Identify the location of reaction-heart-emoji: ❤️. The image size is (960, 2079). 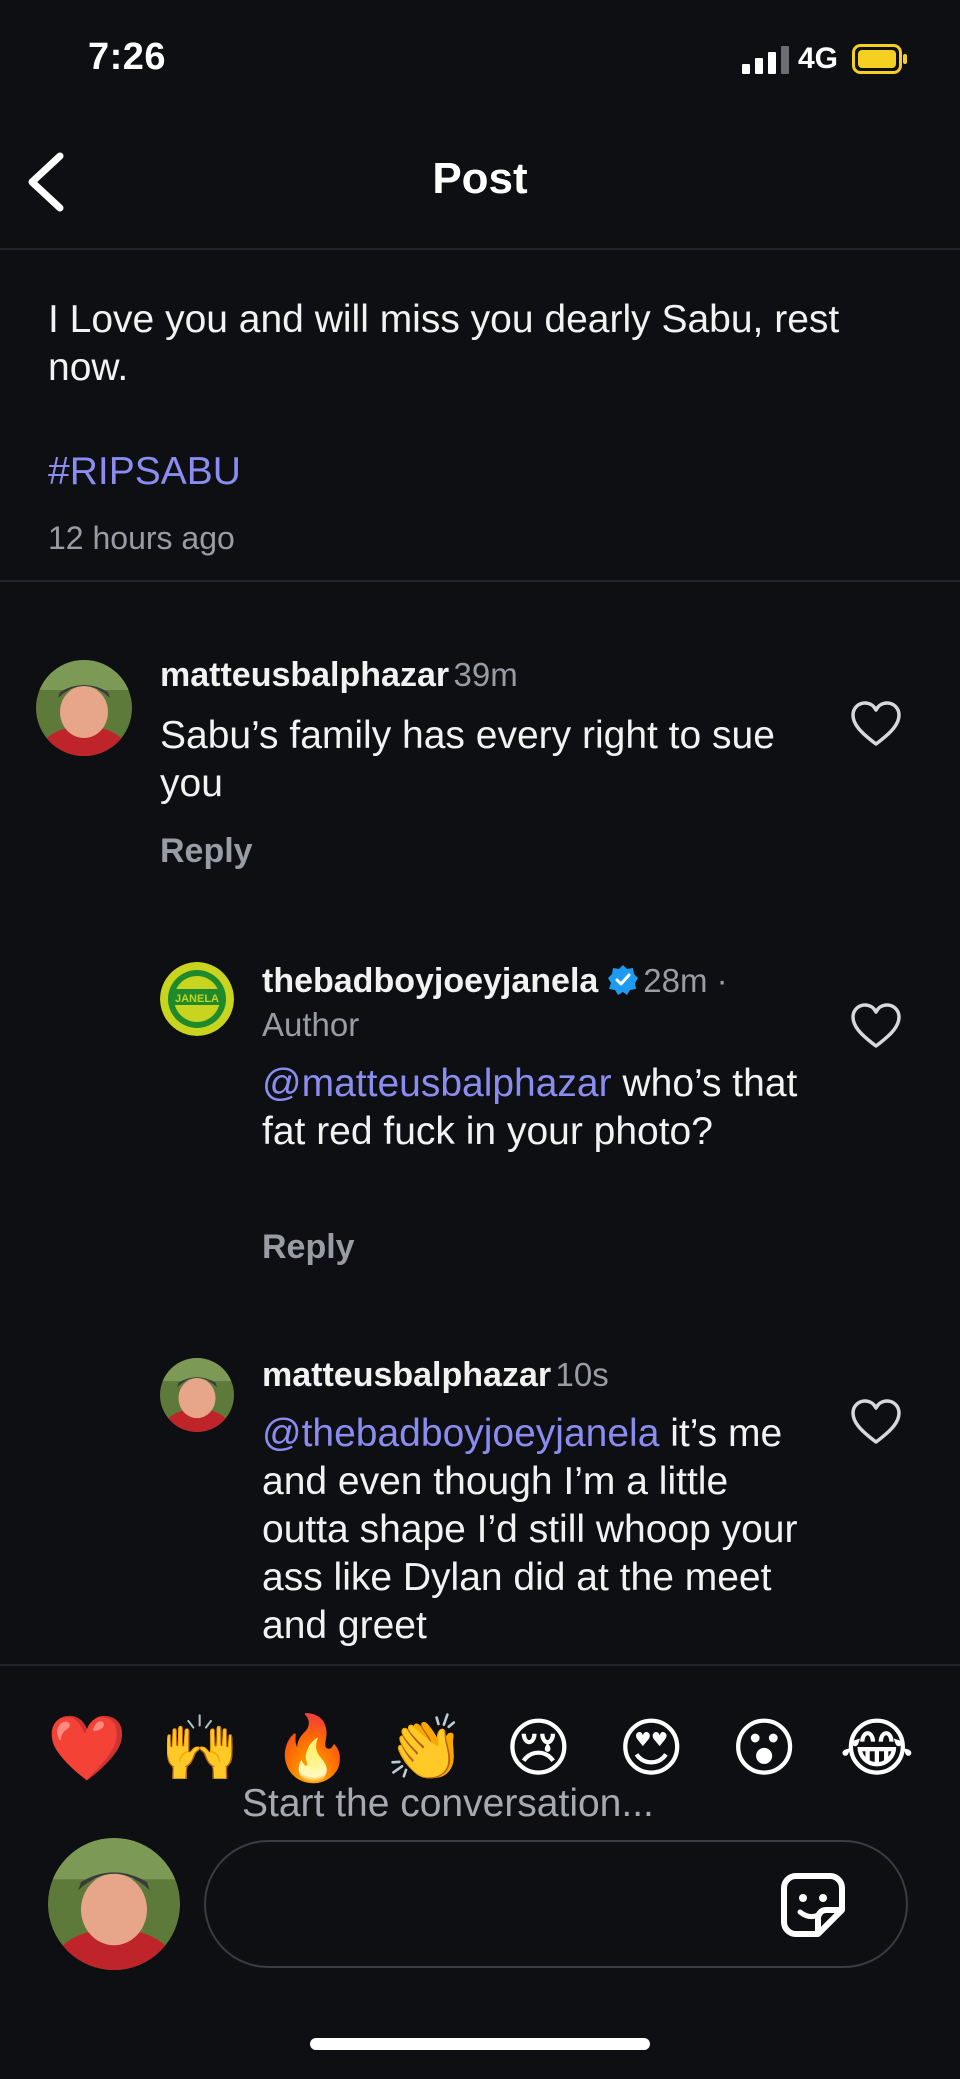
(87, 1748).